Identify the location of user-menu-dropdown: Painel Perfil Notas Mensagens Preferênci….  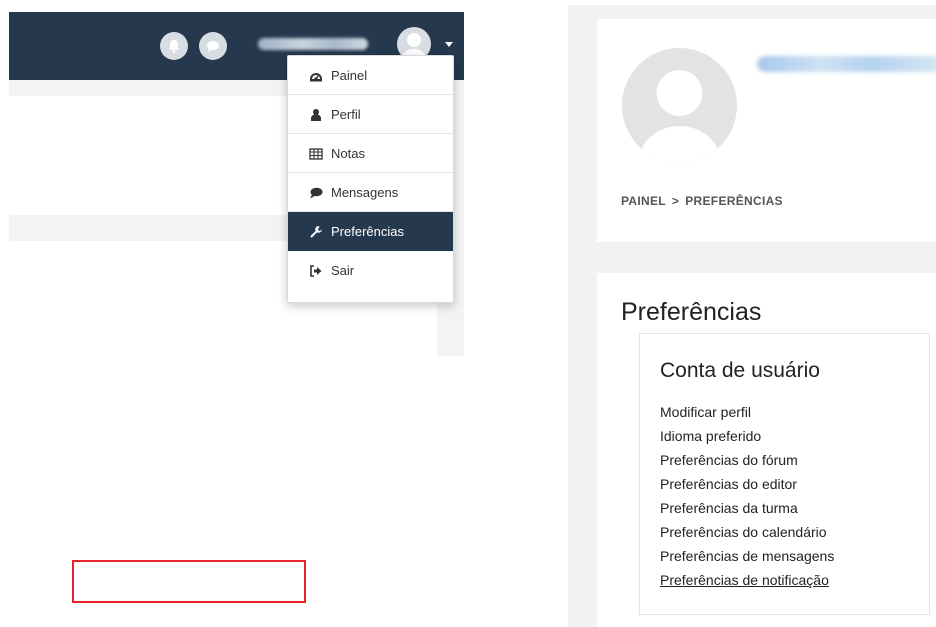
(370, 179).